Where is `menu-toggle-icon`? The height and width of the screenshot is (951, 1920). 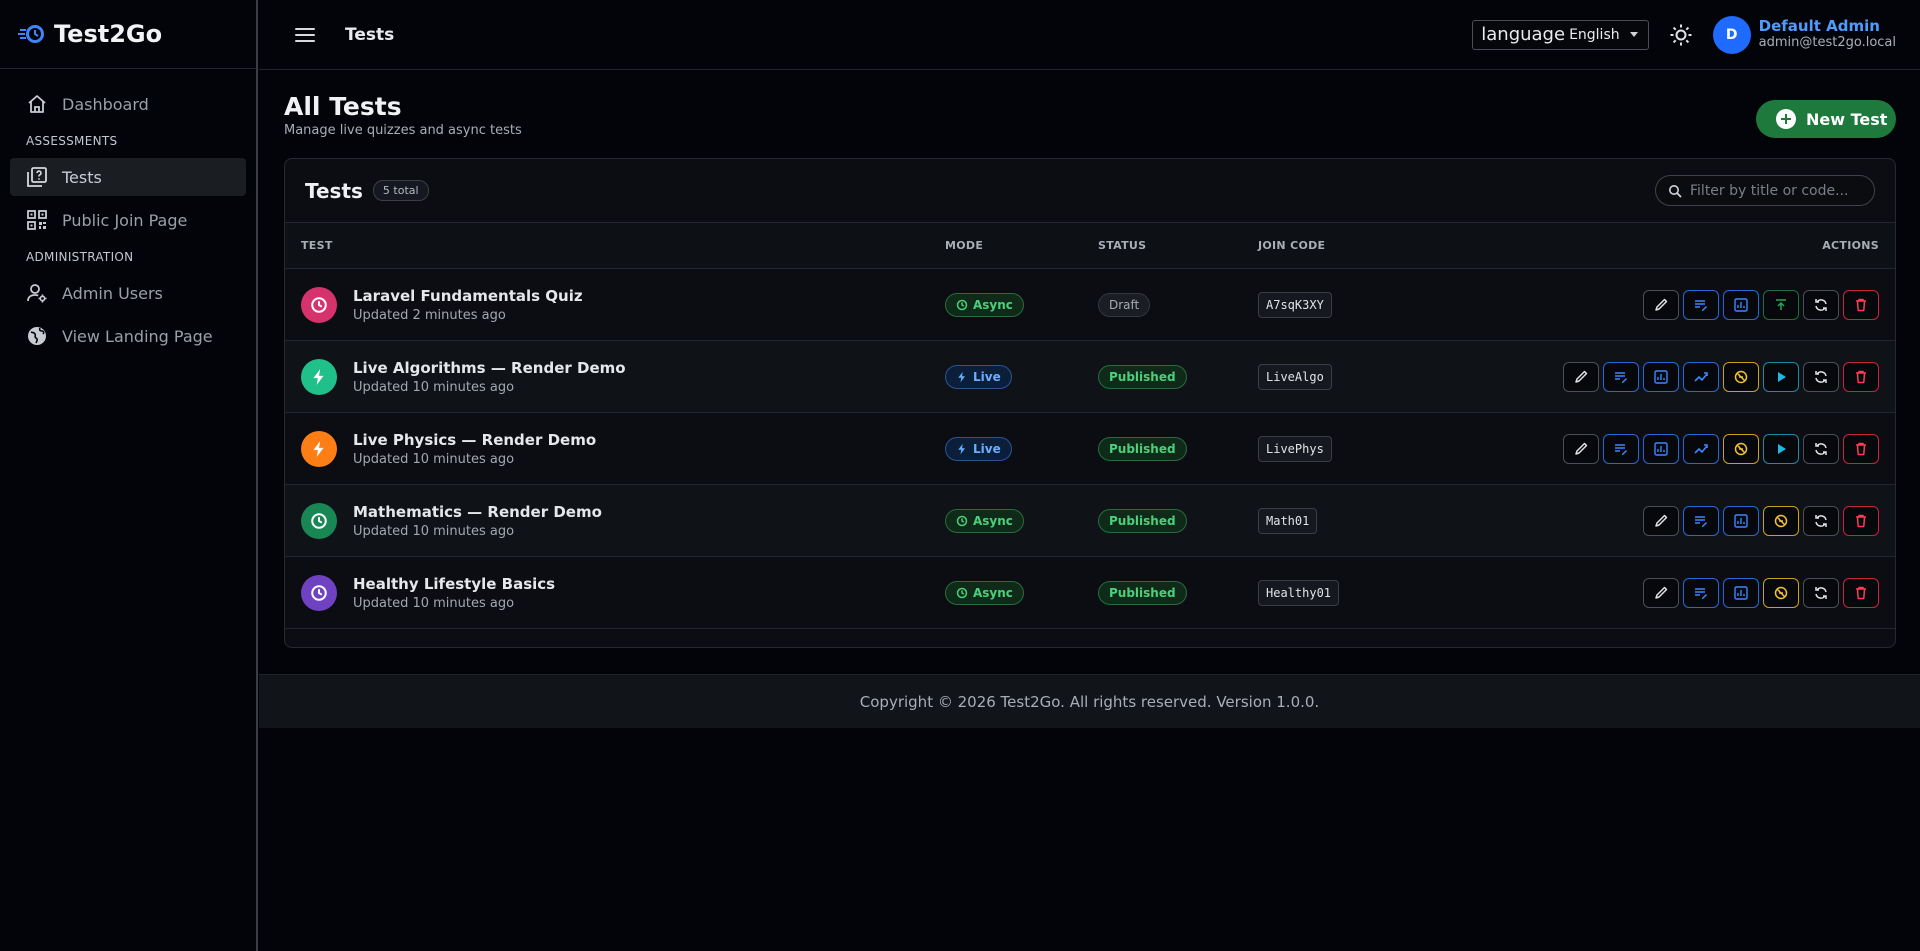
menu-toggle-icon is located at coordinates (305, 34).